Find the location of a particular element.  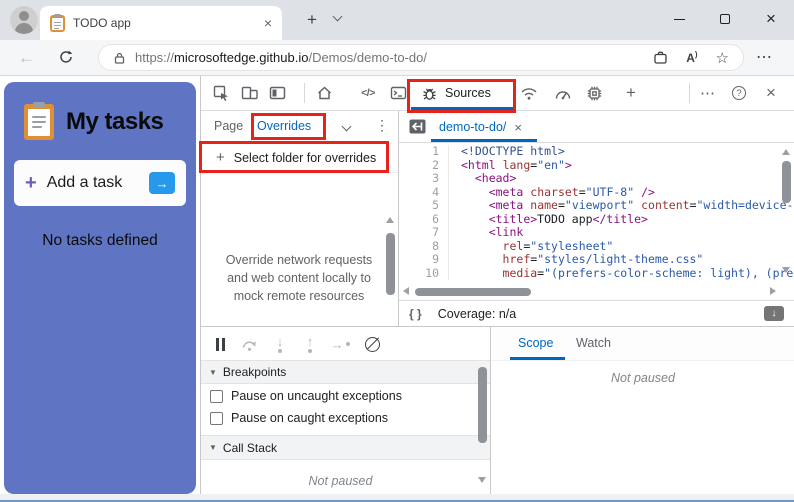

dock-side-icon is located at coordinates (277, 93).